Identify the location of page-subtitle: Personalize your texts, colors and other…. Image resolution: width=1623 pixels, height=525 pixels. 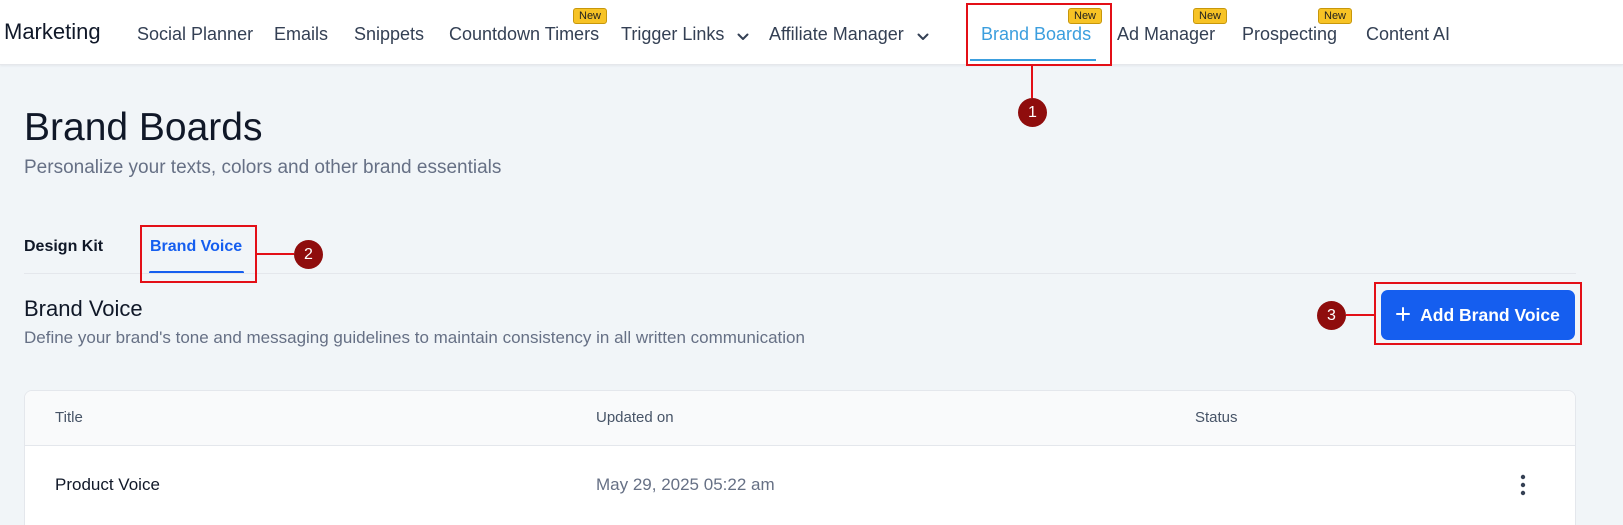
(263, 167).